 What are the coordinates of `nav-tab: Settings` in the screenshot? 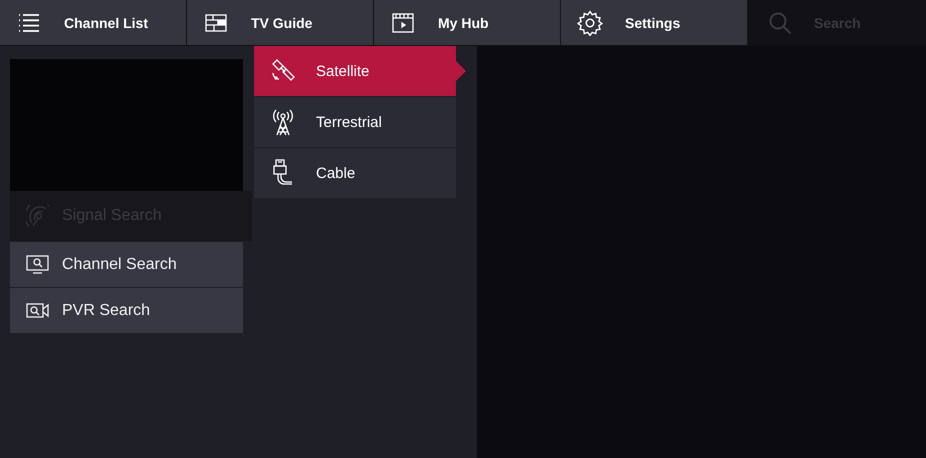 It's located at (654, 22).